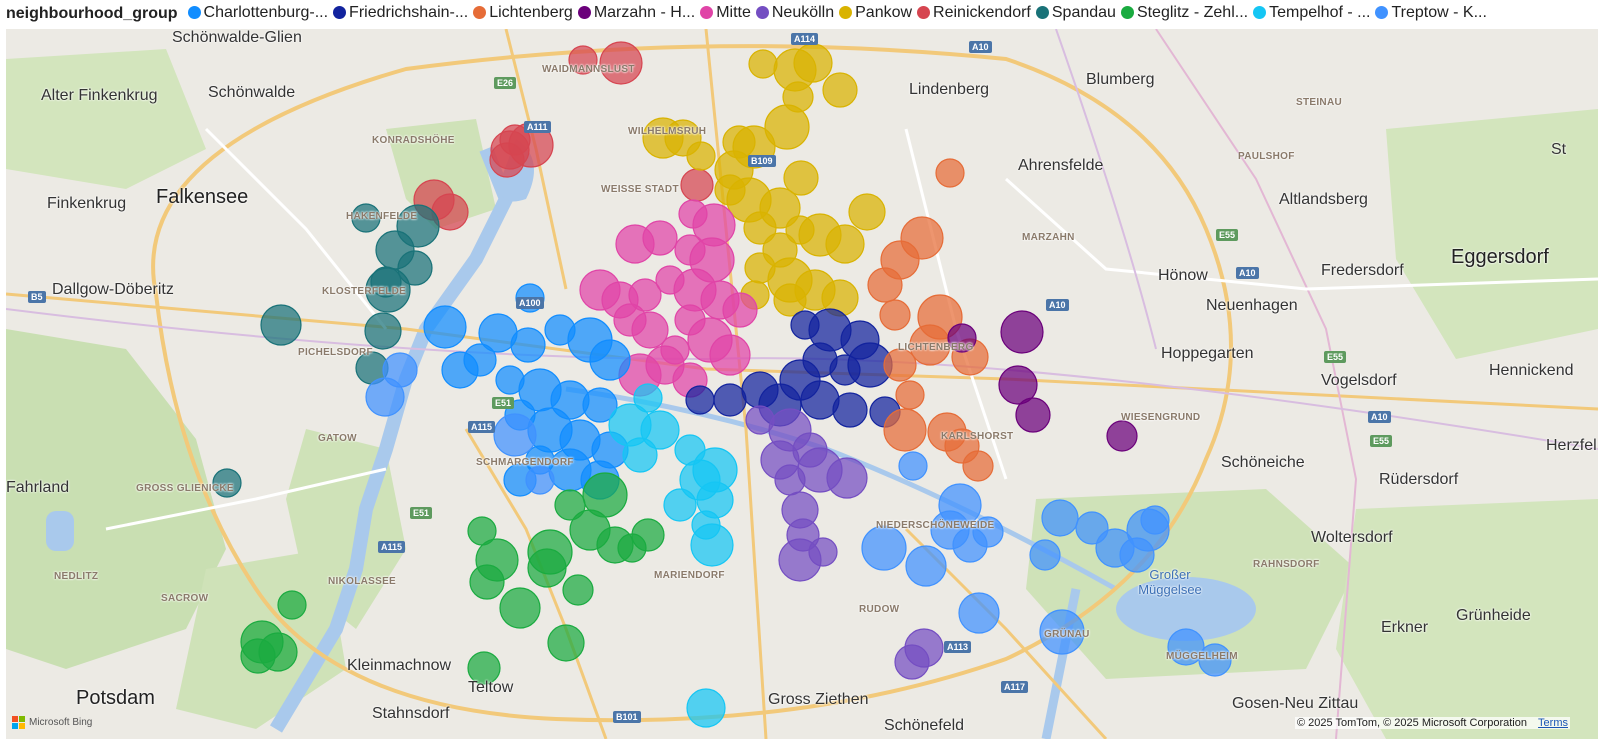 The height and width of the screenshot is (744, 1600). I want to click on place-label: Fredersdorf, so click(1362, 270).